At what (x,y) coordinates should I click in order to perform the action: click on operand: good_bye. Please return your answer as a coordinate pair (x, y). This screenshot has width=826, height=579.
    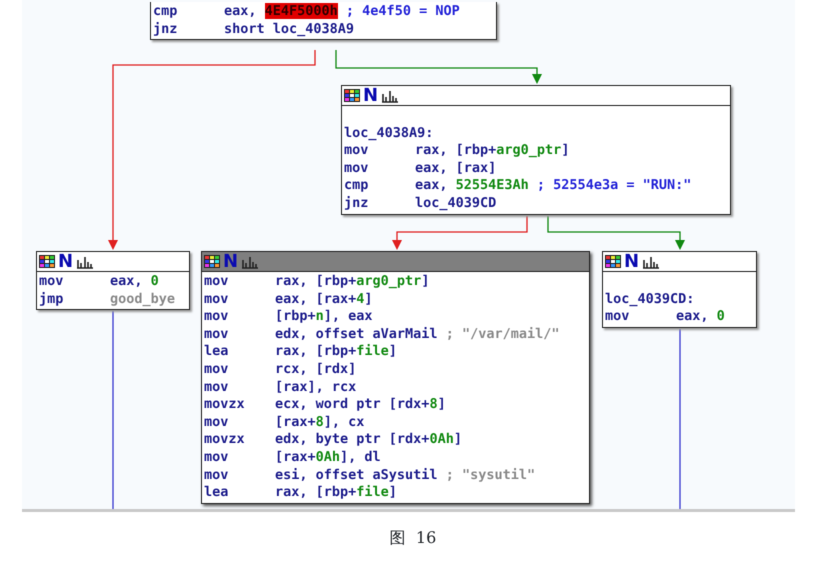
    Looking at the image, I should click on (143, 299).